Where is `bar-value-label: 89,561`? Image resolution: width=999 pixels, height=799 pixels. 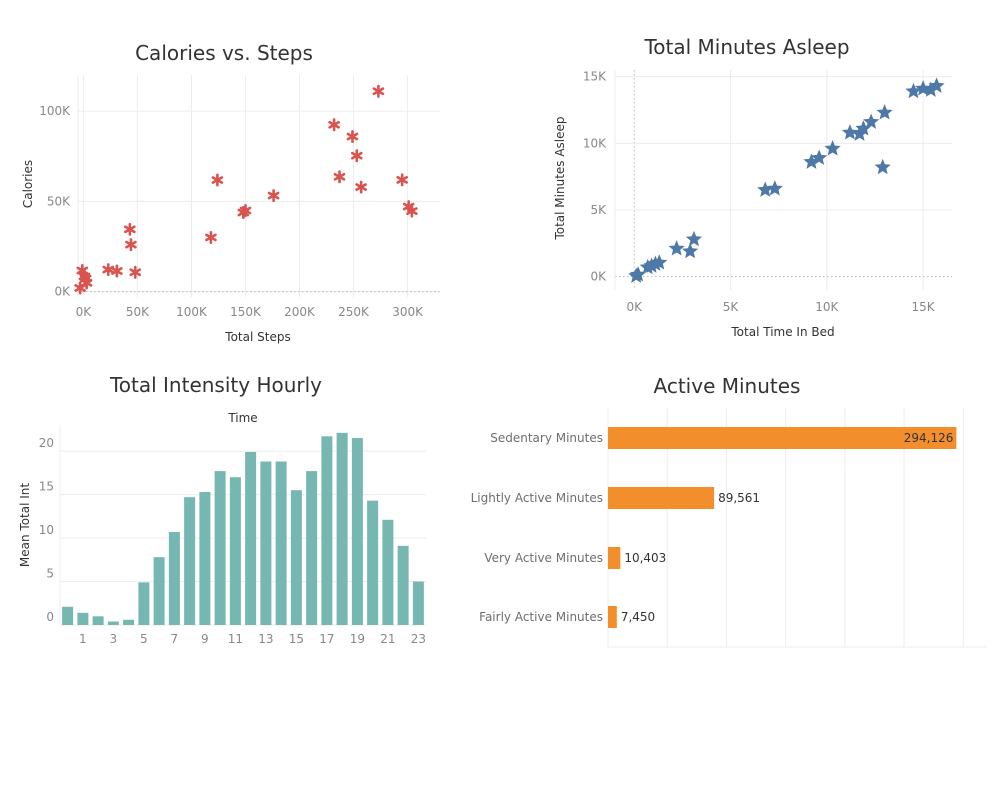
bar-value-label: 89,561 is located at coordinates (739, 498).